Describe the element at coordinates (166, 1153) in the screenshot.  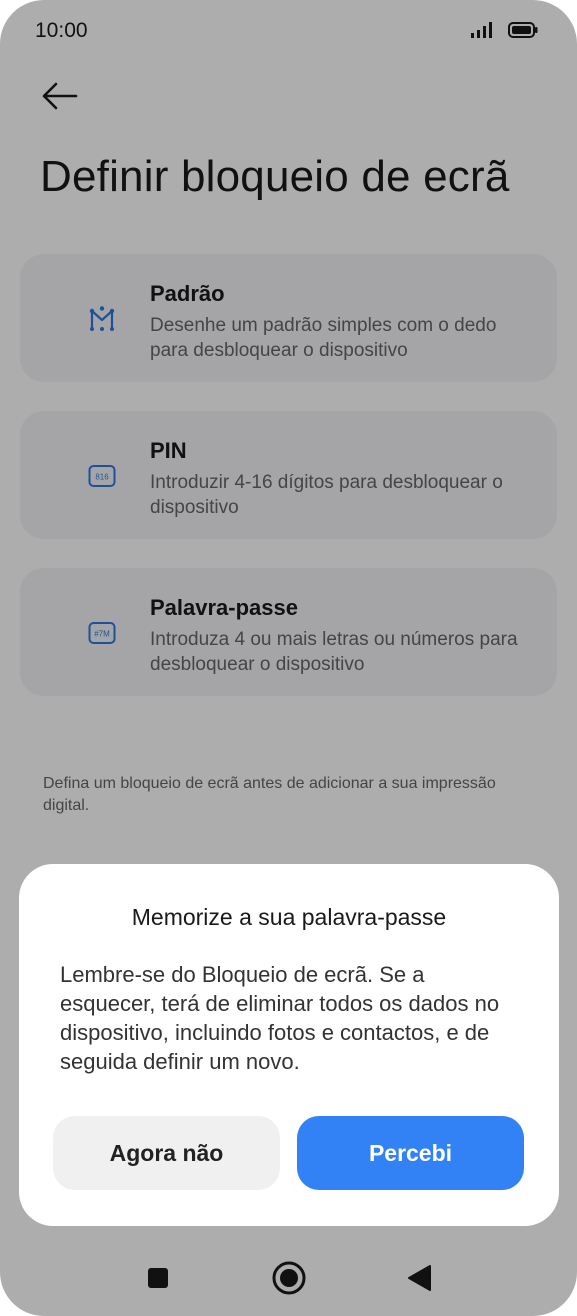
I see `not-now-button: Agora não` at that location.